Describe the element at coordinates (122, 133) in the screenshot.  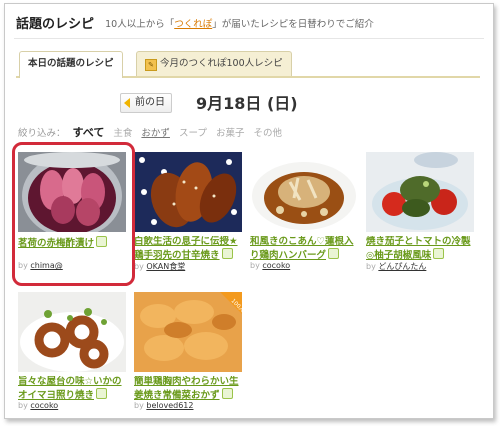
I see `filter-staple: 主食` at that location.